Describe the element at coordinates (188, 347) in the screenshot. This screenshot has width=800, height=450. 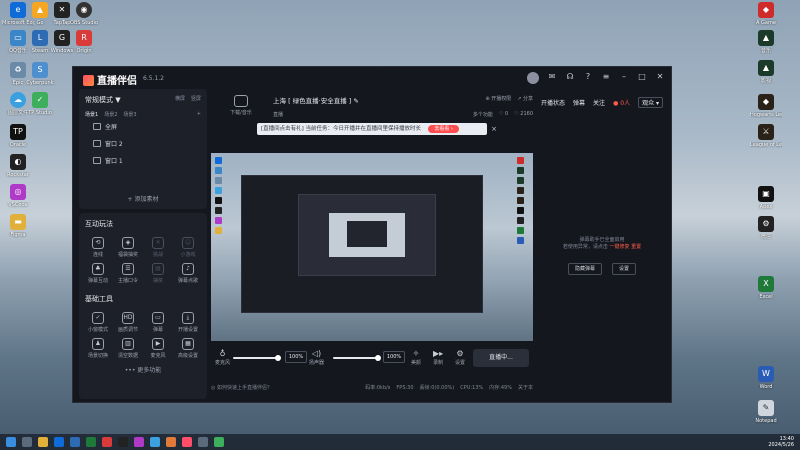
I see `tool-item: ▦ 高级设置` at that location.